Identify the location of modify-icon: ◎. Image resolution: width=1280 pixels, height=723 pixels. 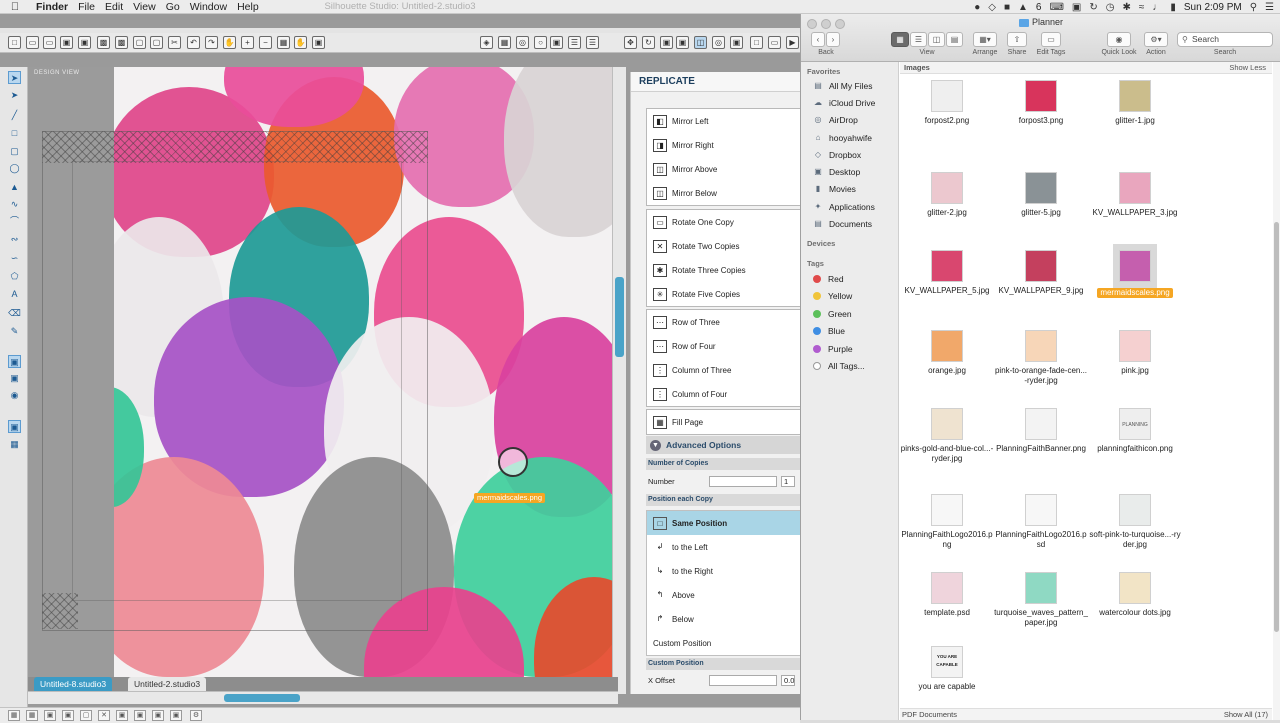
(718, 42).